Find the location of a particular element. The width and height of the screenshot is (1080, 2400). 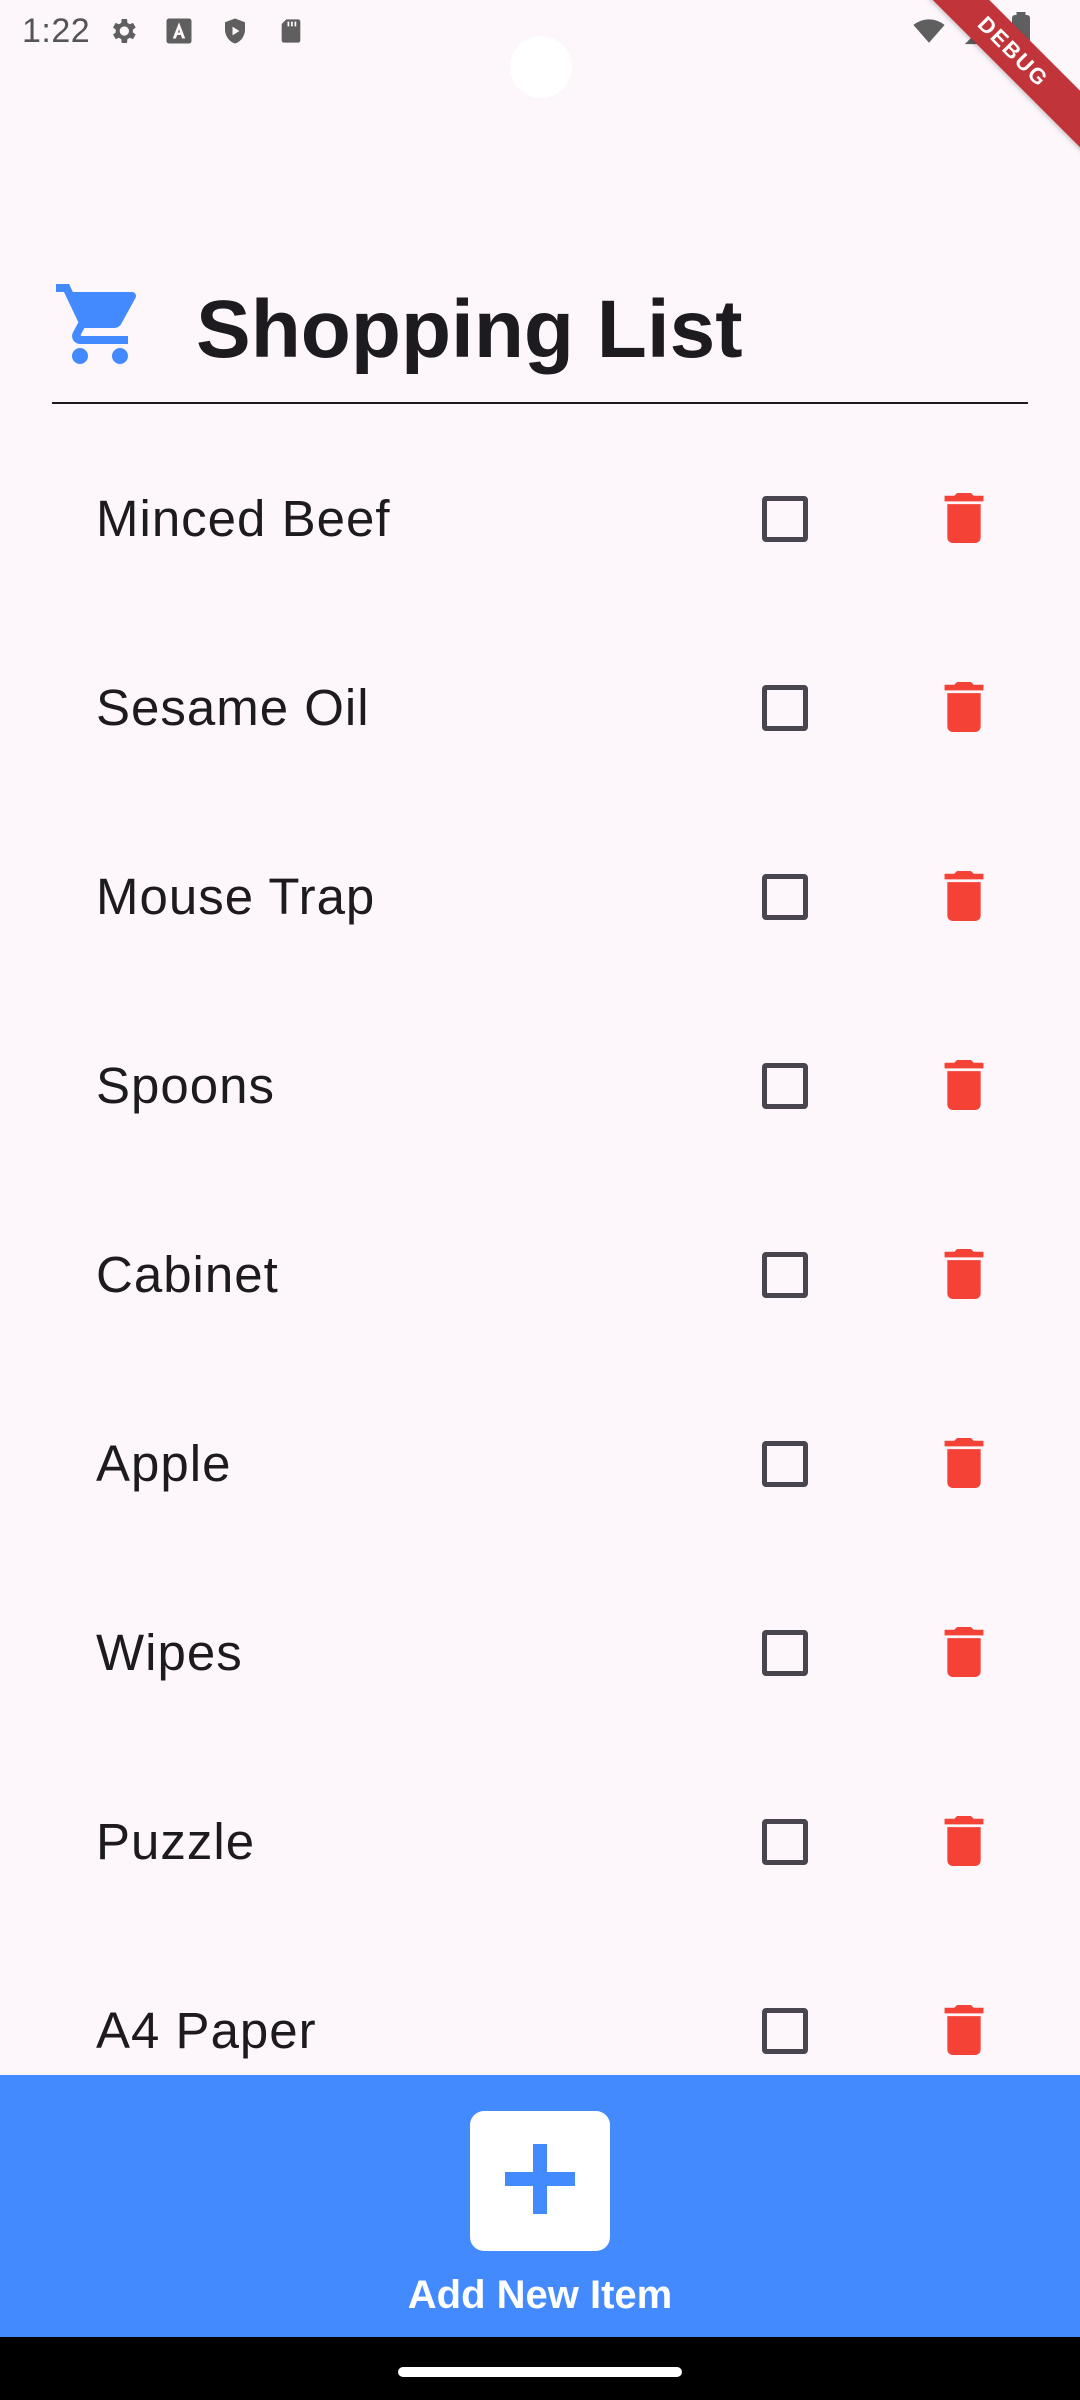

add-item-button is located at coordinates (540, 2181).